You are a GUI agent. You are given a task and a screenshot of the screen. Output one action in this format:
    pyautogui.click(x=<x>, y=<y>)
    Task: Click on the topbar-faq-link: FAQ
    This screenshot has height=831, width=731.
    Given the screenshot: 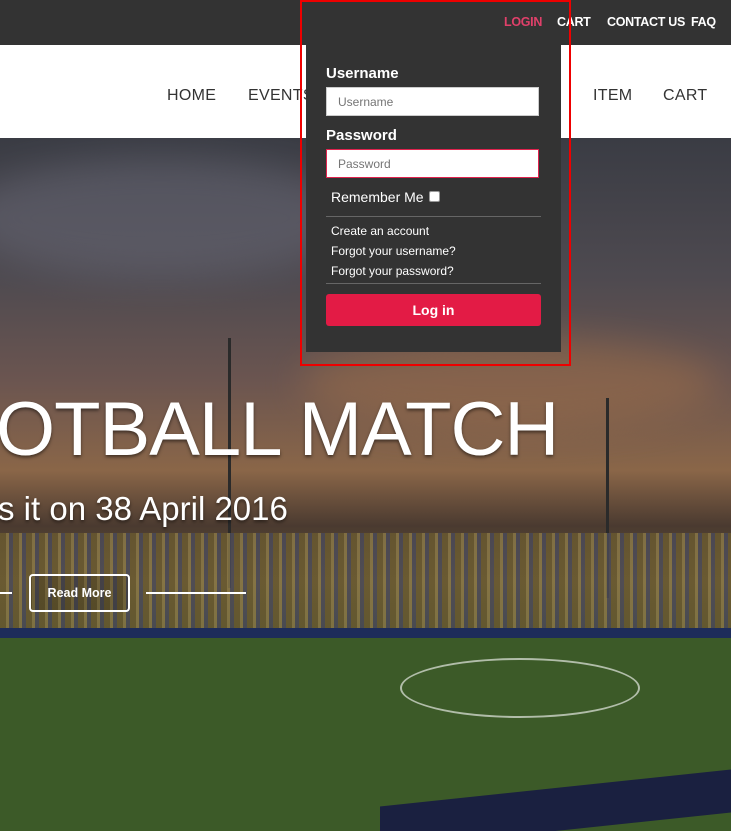 What is the action you would take?
    pyautogui.click(x=703, y=22)
    